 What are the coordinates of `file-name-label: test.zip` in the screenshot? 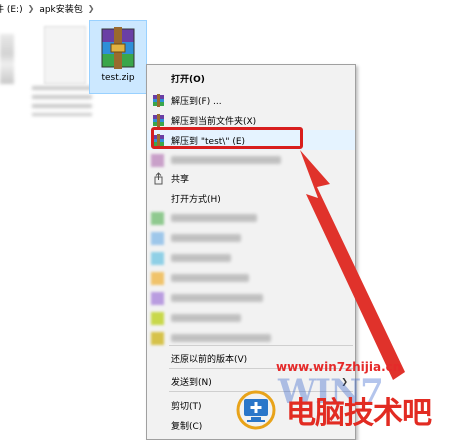 It's located at (118, 78).